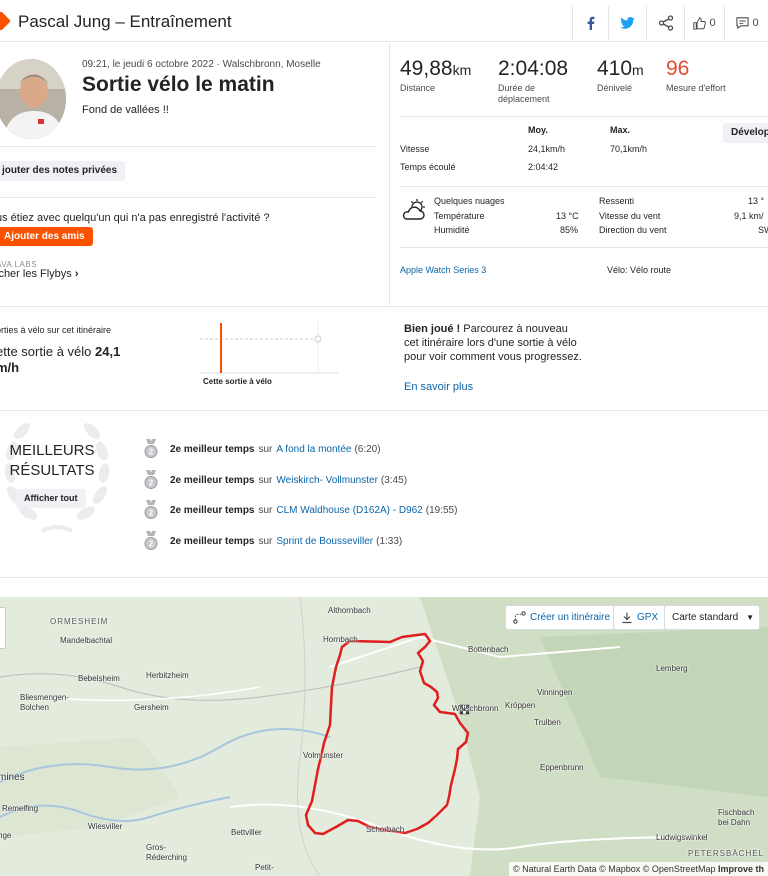  I want to click on achievement-time: (1:33), so click(389, 541).